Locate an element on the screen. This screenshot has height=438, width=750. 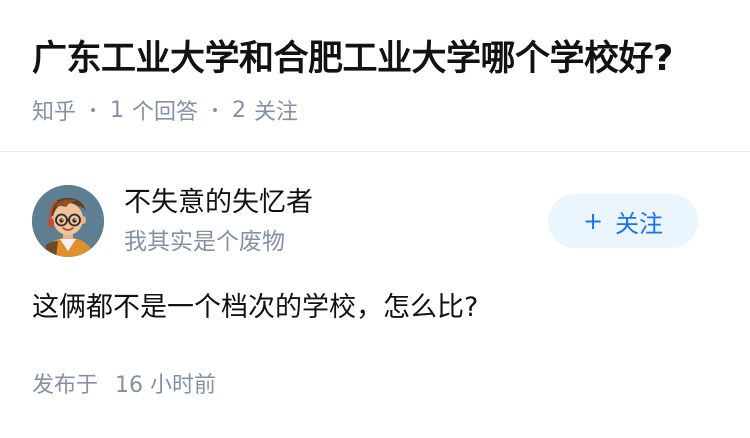
answer-count: 1 is located at coordinates (117, 110).